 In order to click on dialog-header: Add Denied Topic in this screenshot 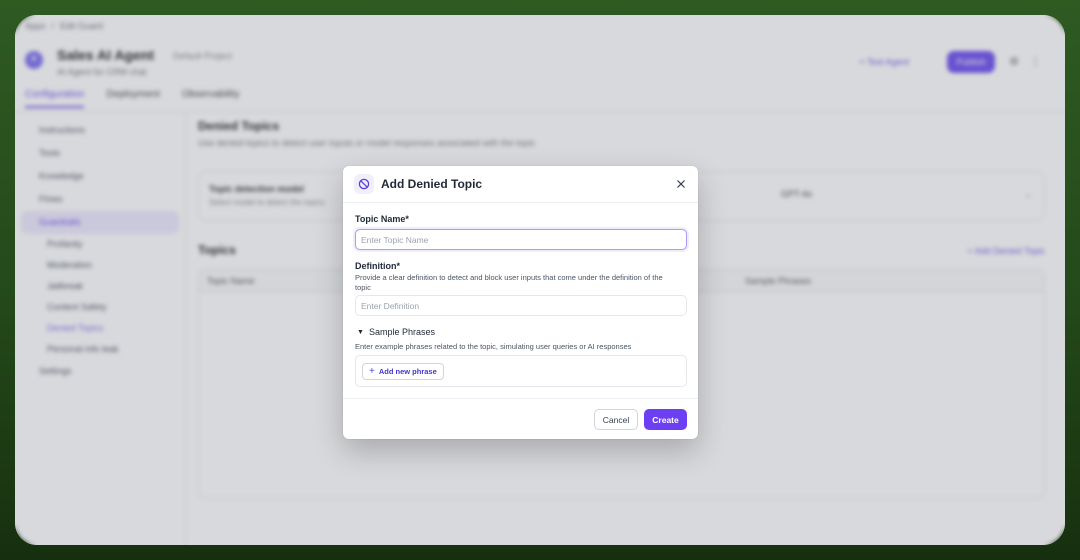, I will do `click(520, 184)`.